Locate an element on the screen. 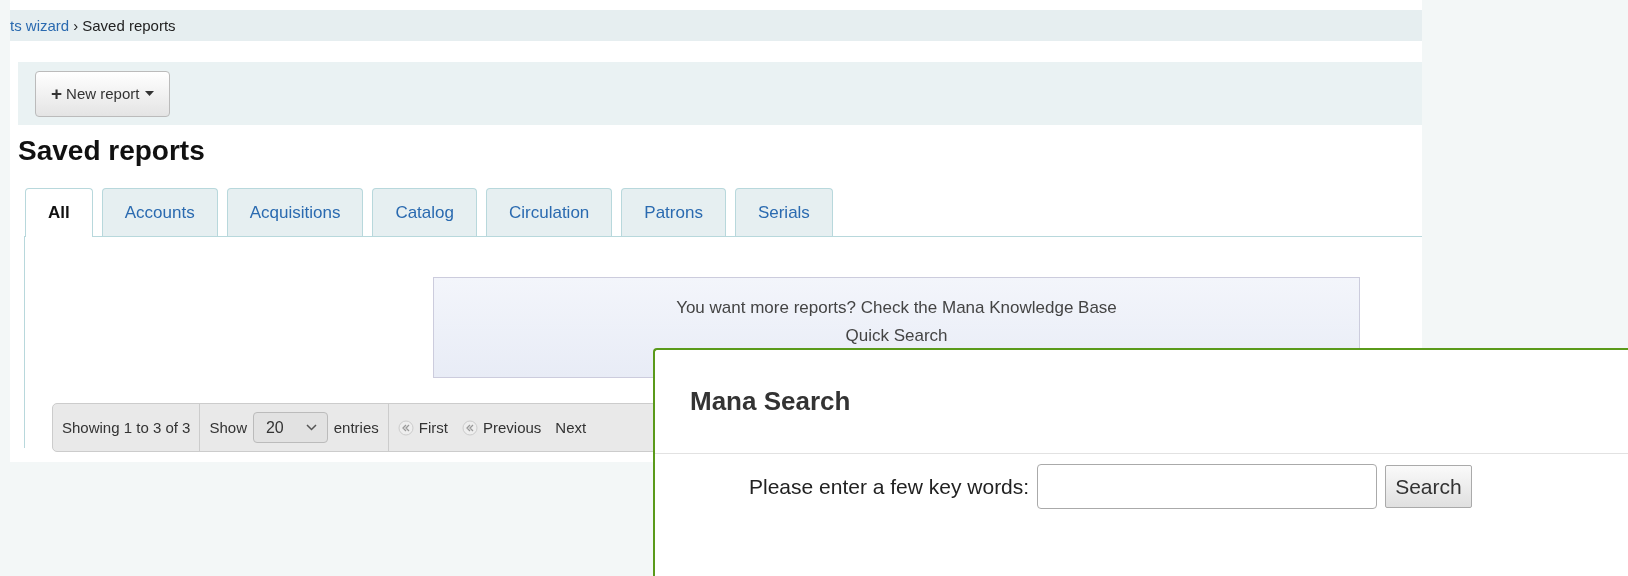  keywords-label: Please enter a few key words: is located at coordinates (889, 486).